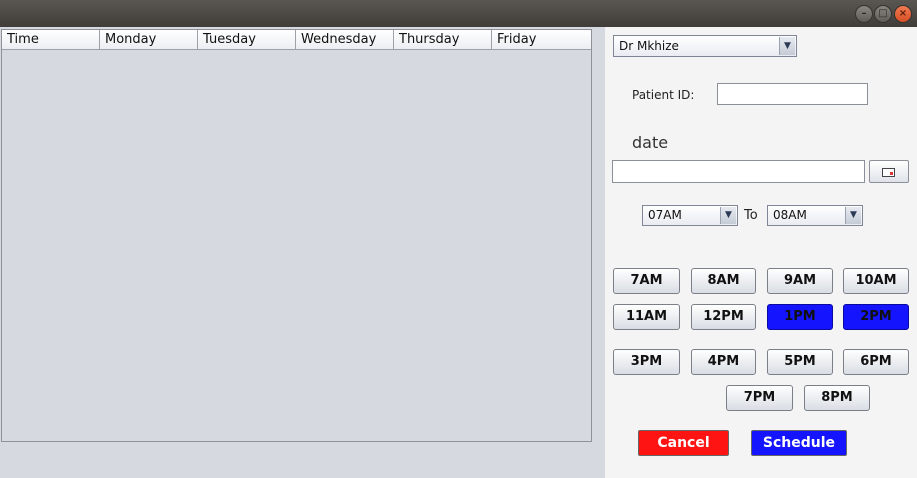 The image size is (917, 478). I want to click on time-range-to-label: To, so click(751, 215).